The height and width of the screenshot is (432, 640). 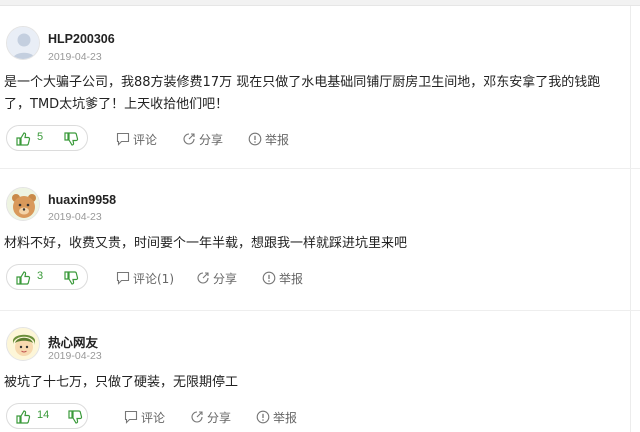 What do you see at coordinates (47, 277) in the screenshot?
I see `vote-box: 3` at bounding box center [47, 277].